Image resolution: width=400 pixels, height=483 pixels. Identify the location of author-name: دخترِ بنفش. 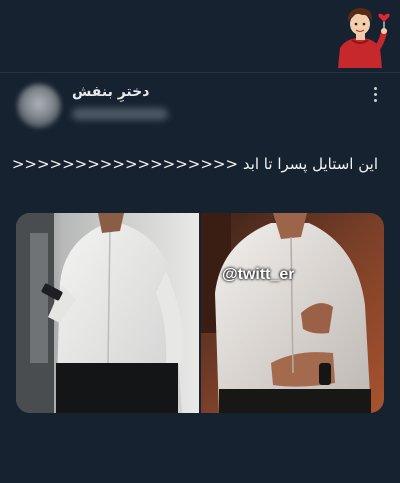
(122, 92).